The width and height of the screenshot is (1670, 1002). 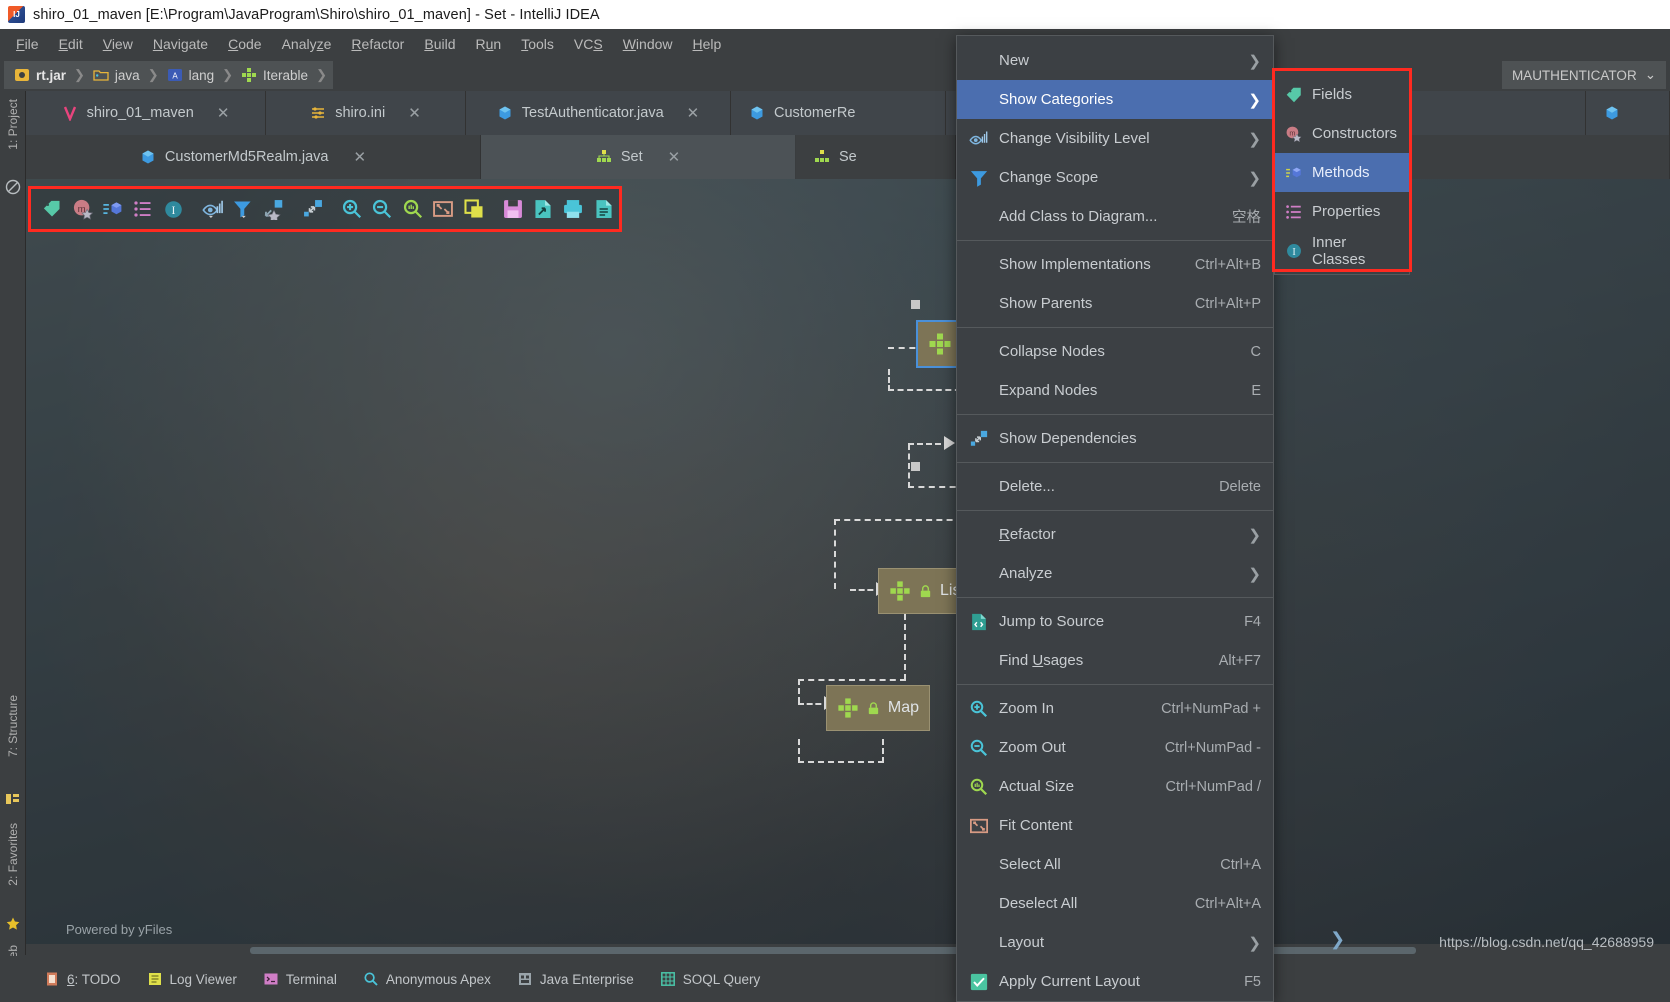 I want to click on breadcrumb-item-rt-jar: rt.jar, so click(x=40, y=75).